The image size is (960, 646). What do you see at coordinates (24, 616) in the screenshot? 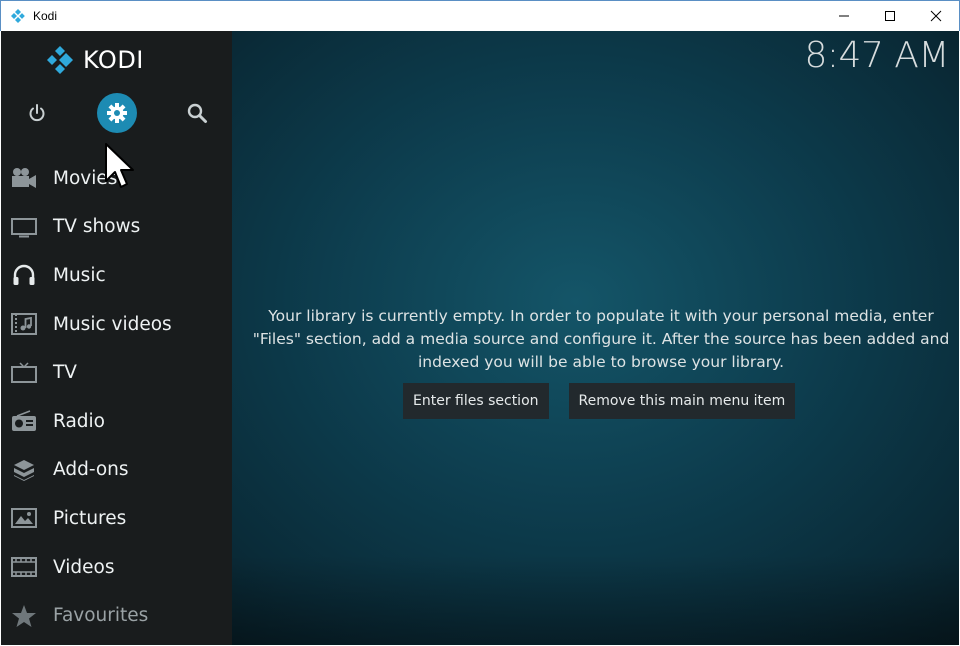
I see `star-icon` at bounding box center [24, 616].